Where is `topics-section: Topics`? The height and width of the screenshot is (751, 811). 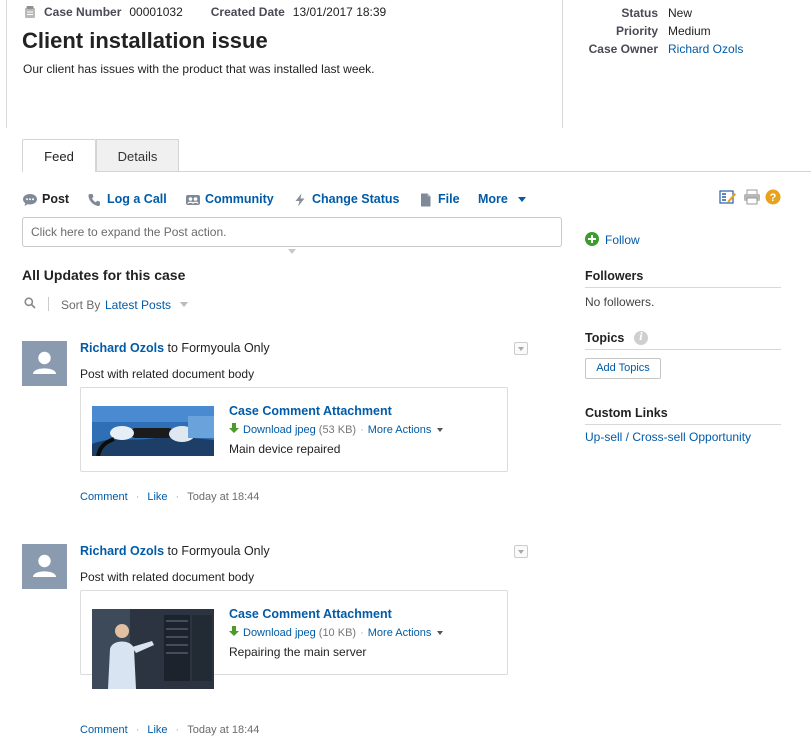 topics-section: Topics is located at coordinates (683, 340).